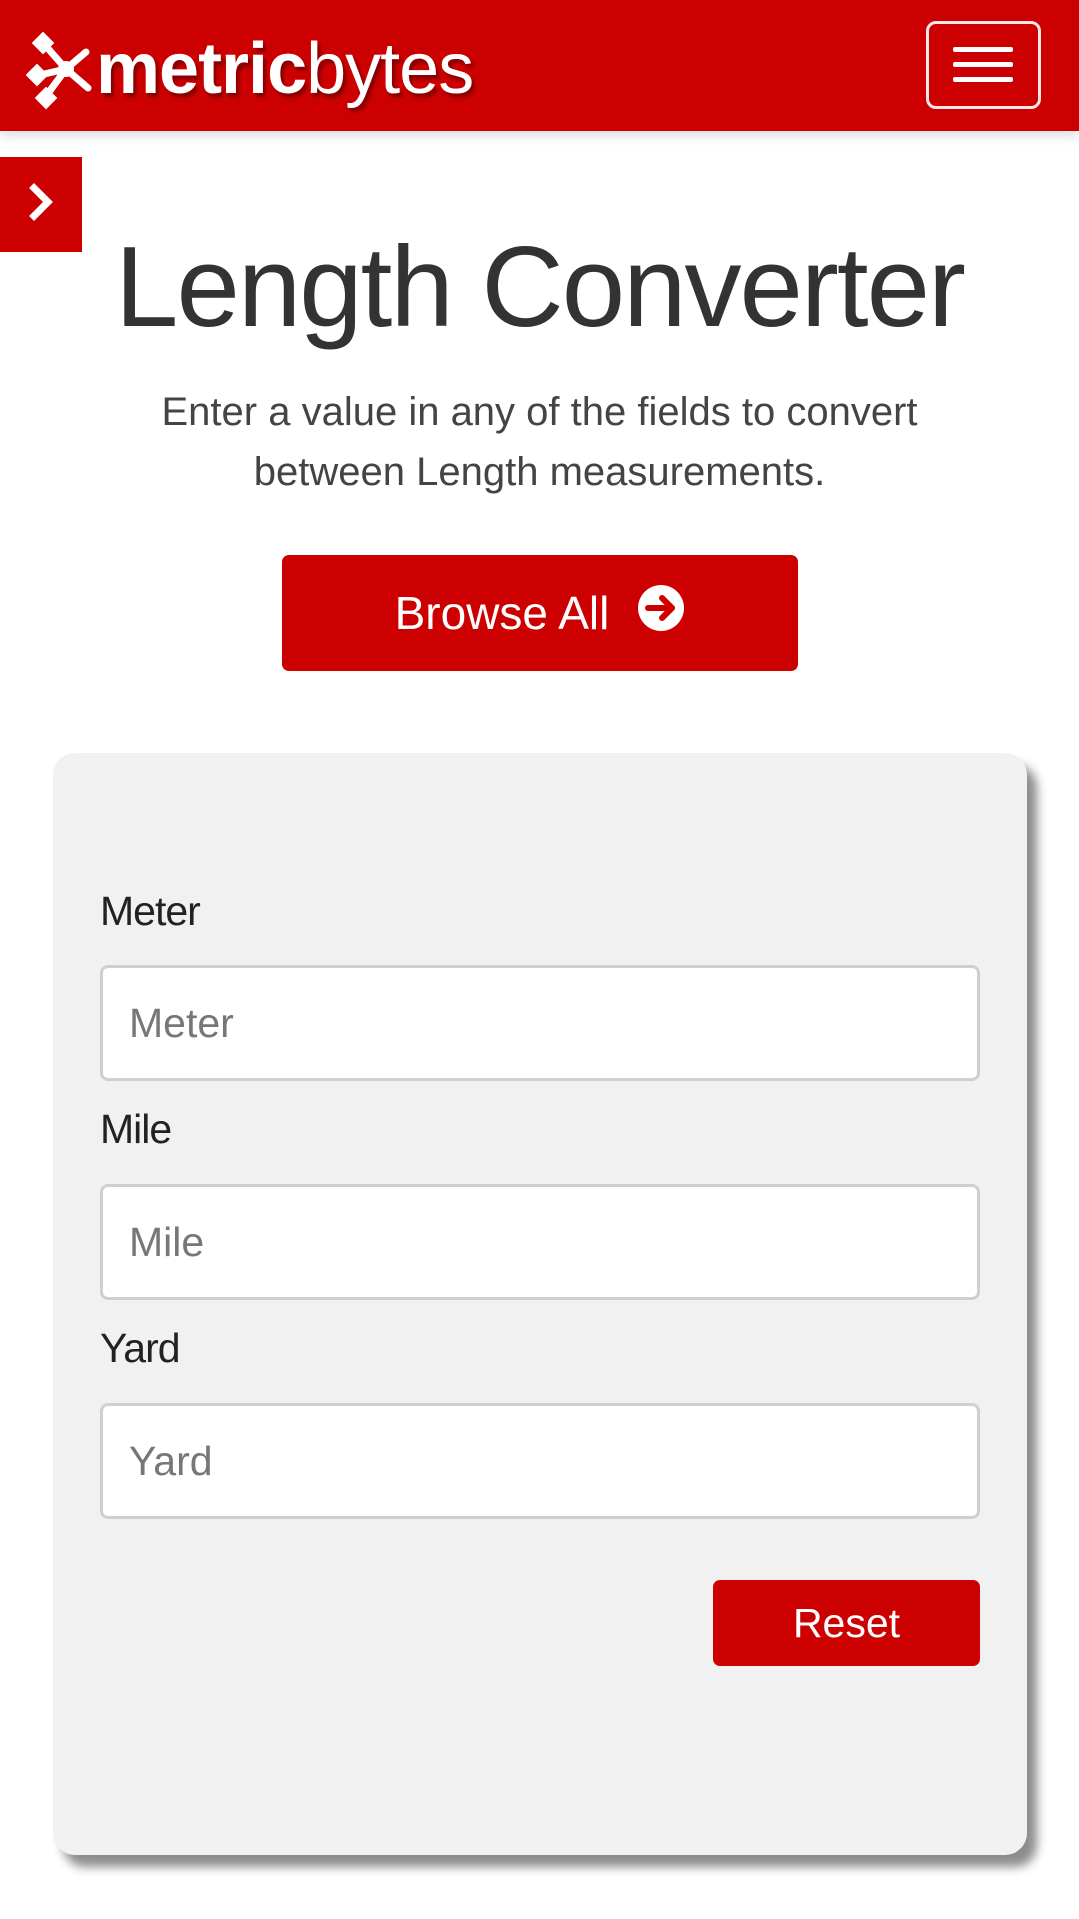 The image size is (1079, 1919). What do you see at coordinates (540, 1023) in the screenshot?
I see `meter-input` at bounding box center [540, 1023].